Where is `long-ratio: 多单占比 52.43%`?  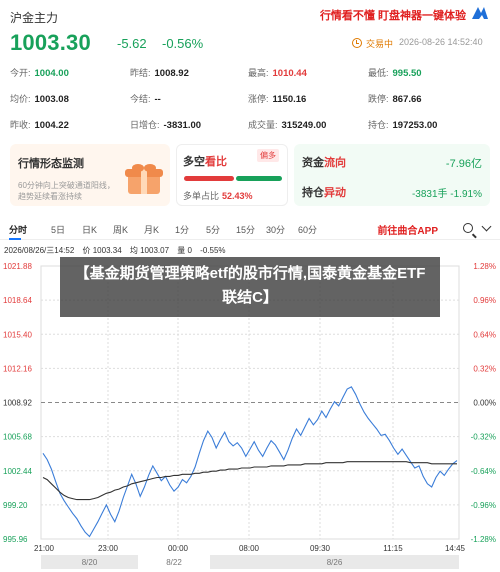
long-ratio: 多单占比 52.43% is located at coordinates (218, 196).